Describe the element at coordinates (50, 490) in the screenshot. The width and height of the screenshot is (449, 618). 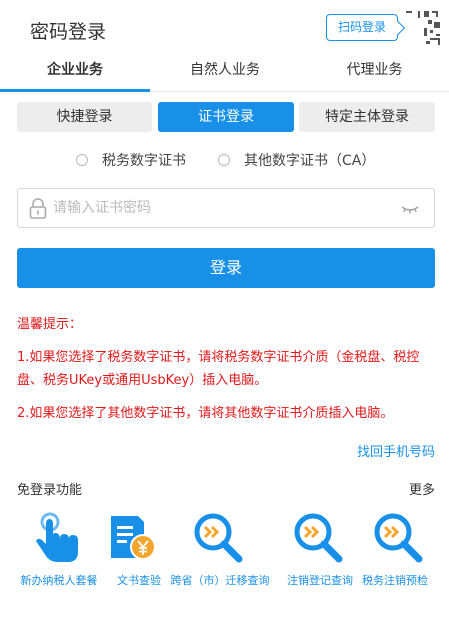
I see `quick-access-title: 免登录功能` at that location.